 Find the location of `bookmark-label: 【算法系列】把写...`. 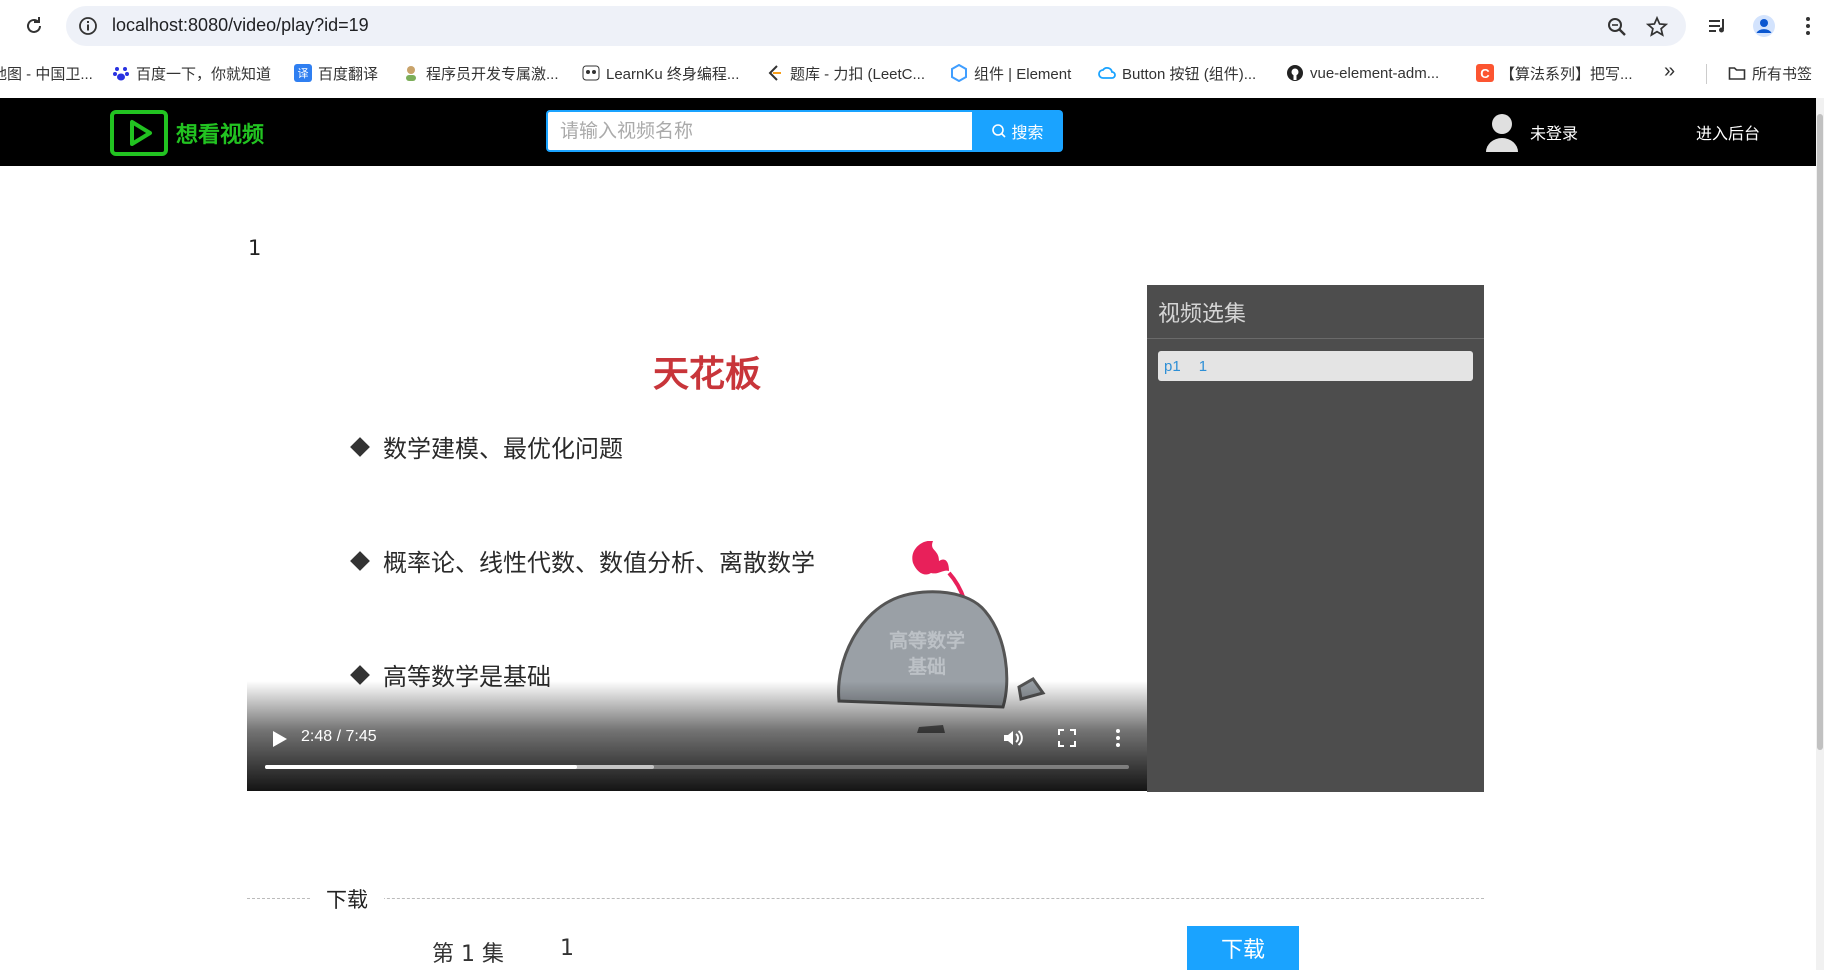

bookmark-label: 【算法系列】把写... is located at coordinates (1566, 74).